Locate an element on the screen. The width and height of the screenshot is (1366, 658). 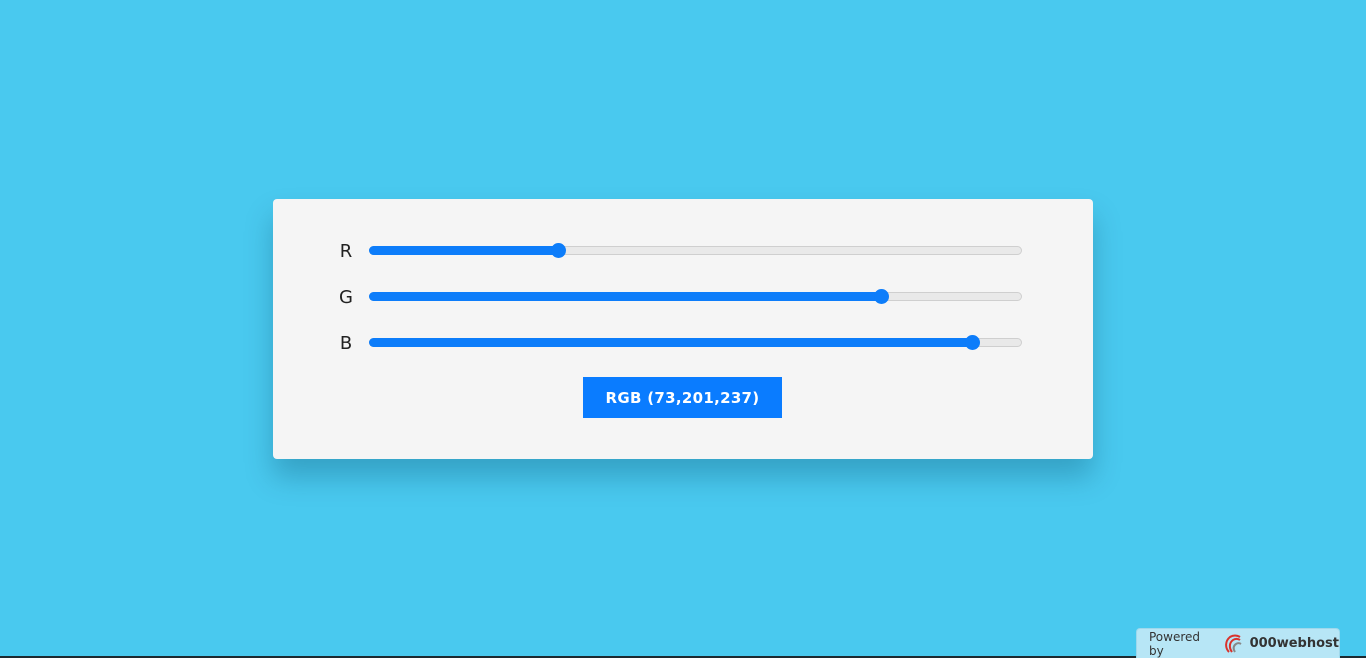
000webhost-logo-icon is located at coordinates (1234, 644).